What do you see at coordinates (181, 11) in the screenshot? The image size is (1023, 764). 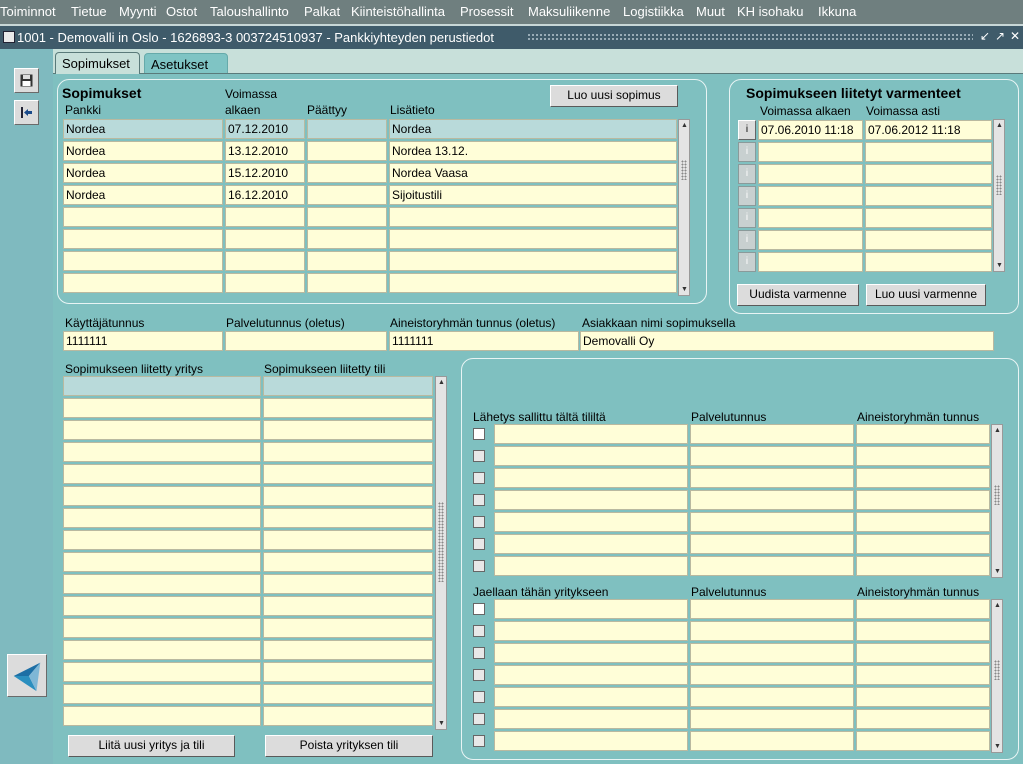 I see `menu-item-ostot: Ostot` at bounding box center [181, 11].